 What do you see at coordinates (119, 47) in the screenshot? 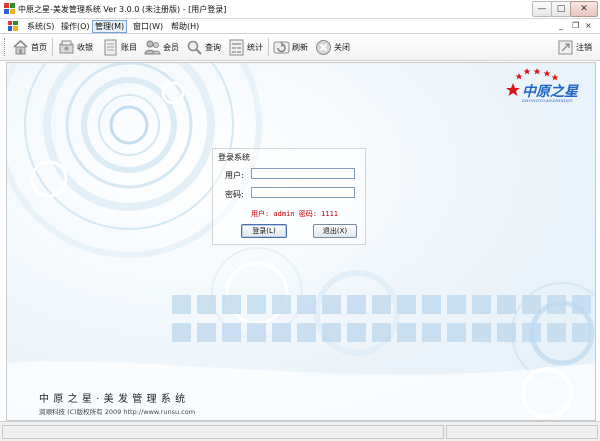
I see `accounts-button: 账目` at bounding box center [119, 47].